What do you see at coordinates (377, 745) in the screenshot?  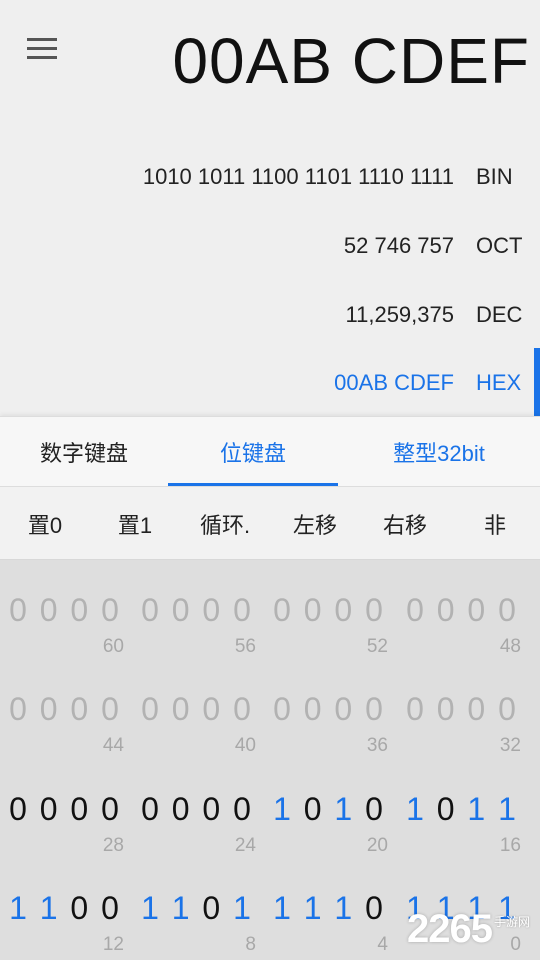 I see `bit-position-label: 36` at bounding box center [377, 745].